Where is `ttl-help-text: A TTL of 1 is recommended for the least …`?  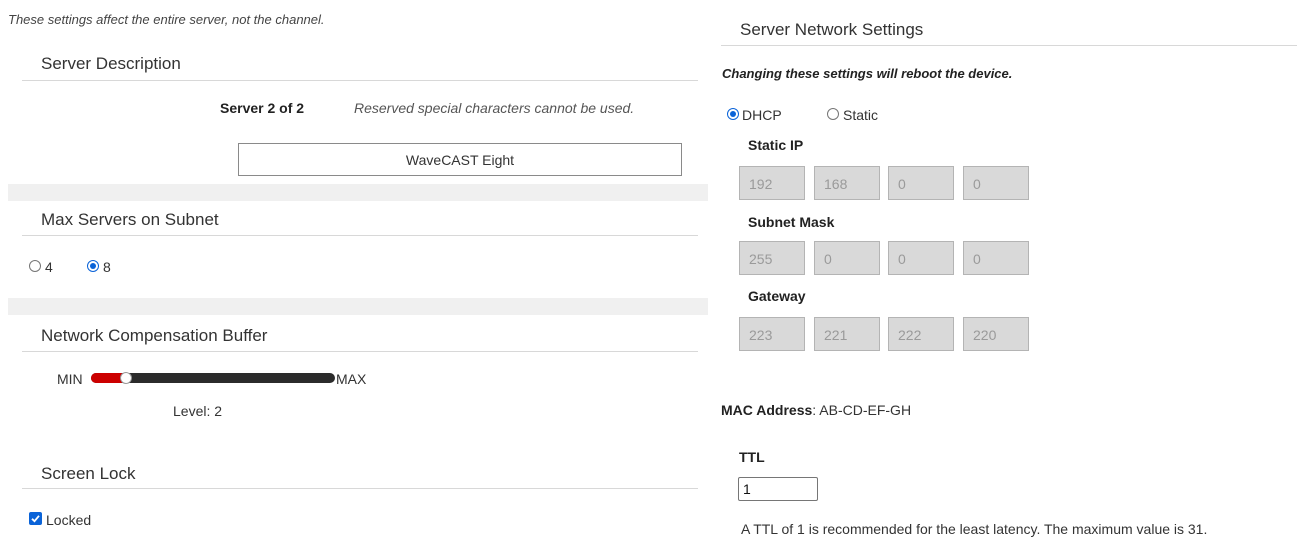 ttl-help-text: A TTL of 1 is recommended for the least … is located at coordinates (974, 529).